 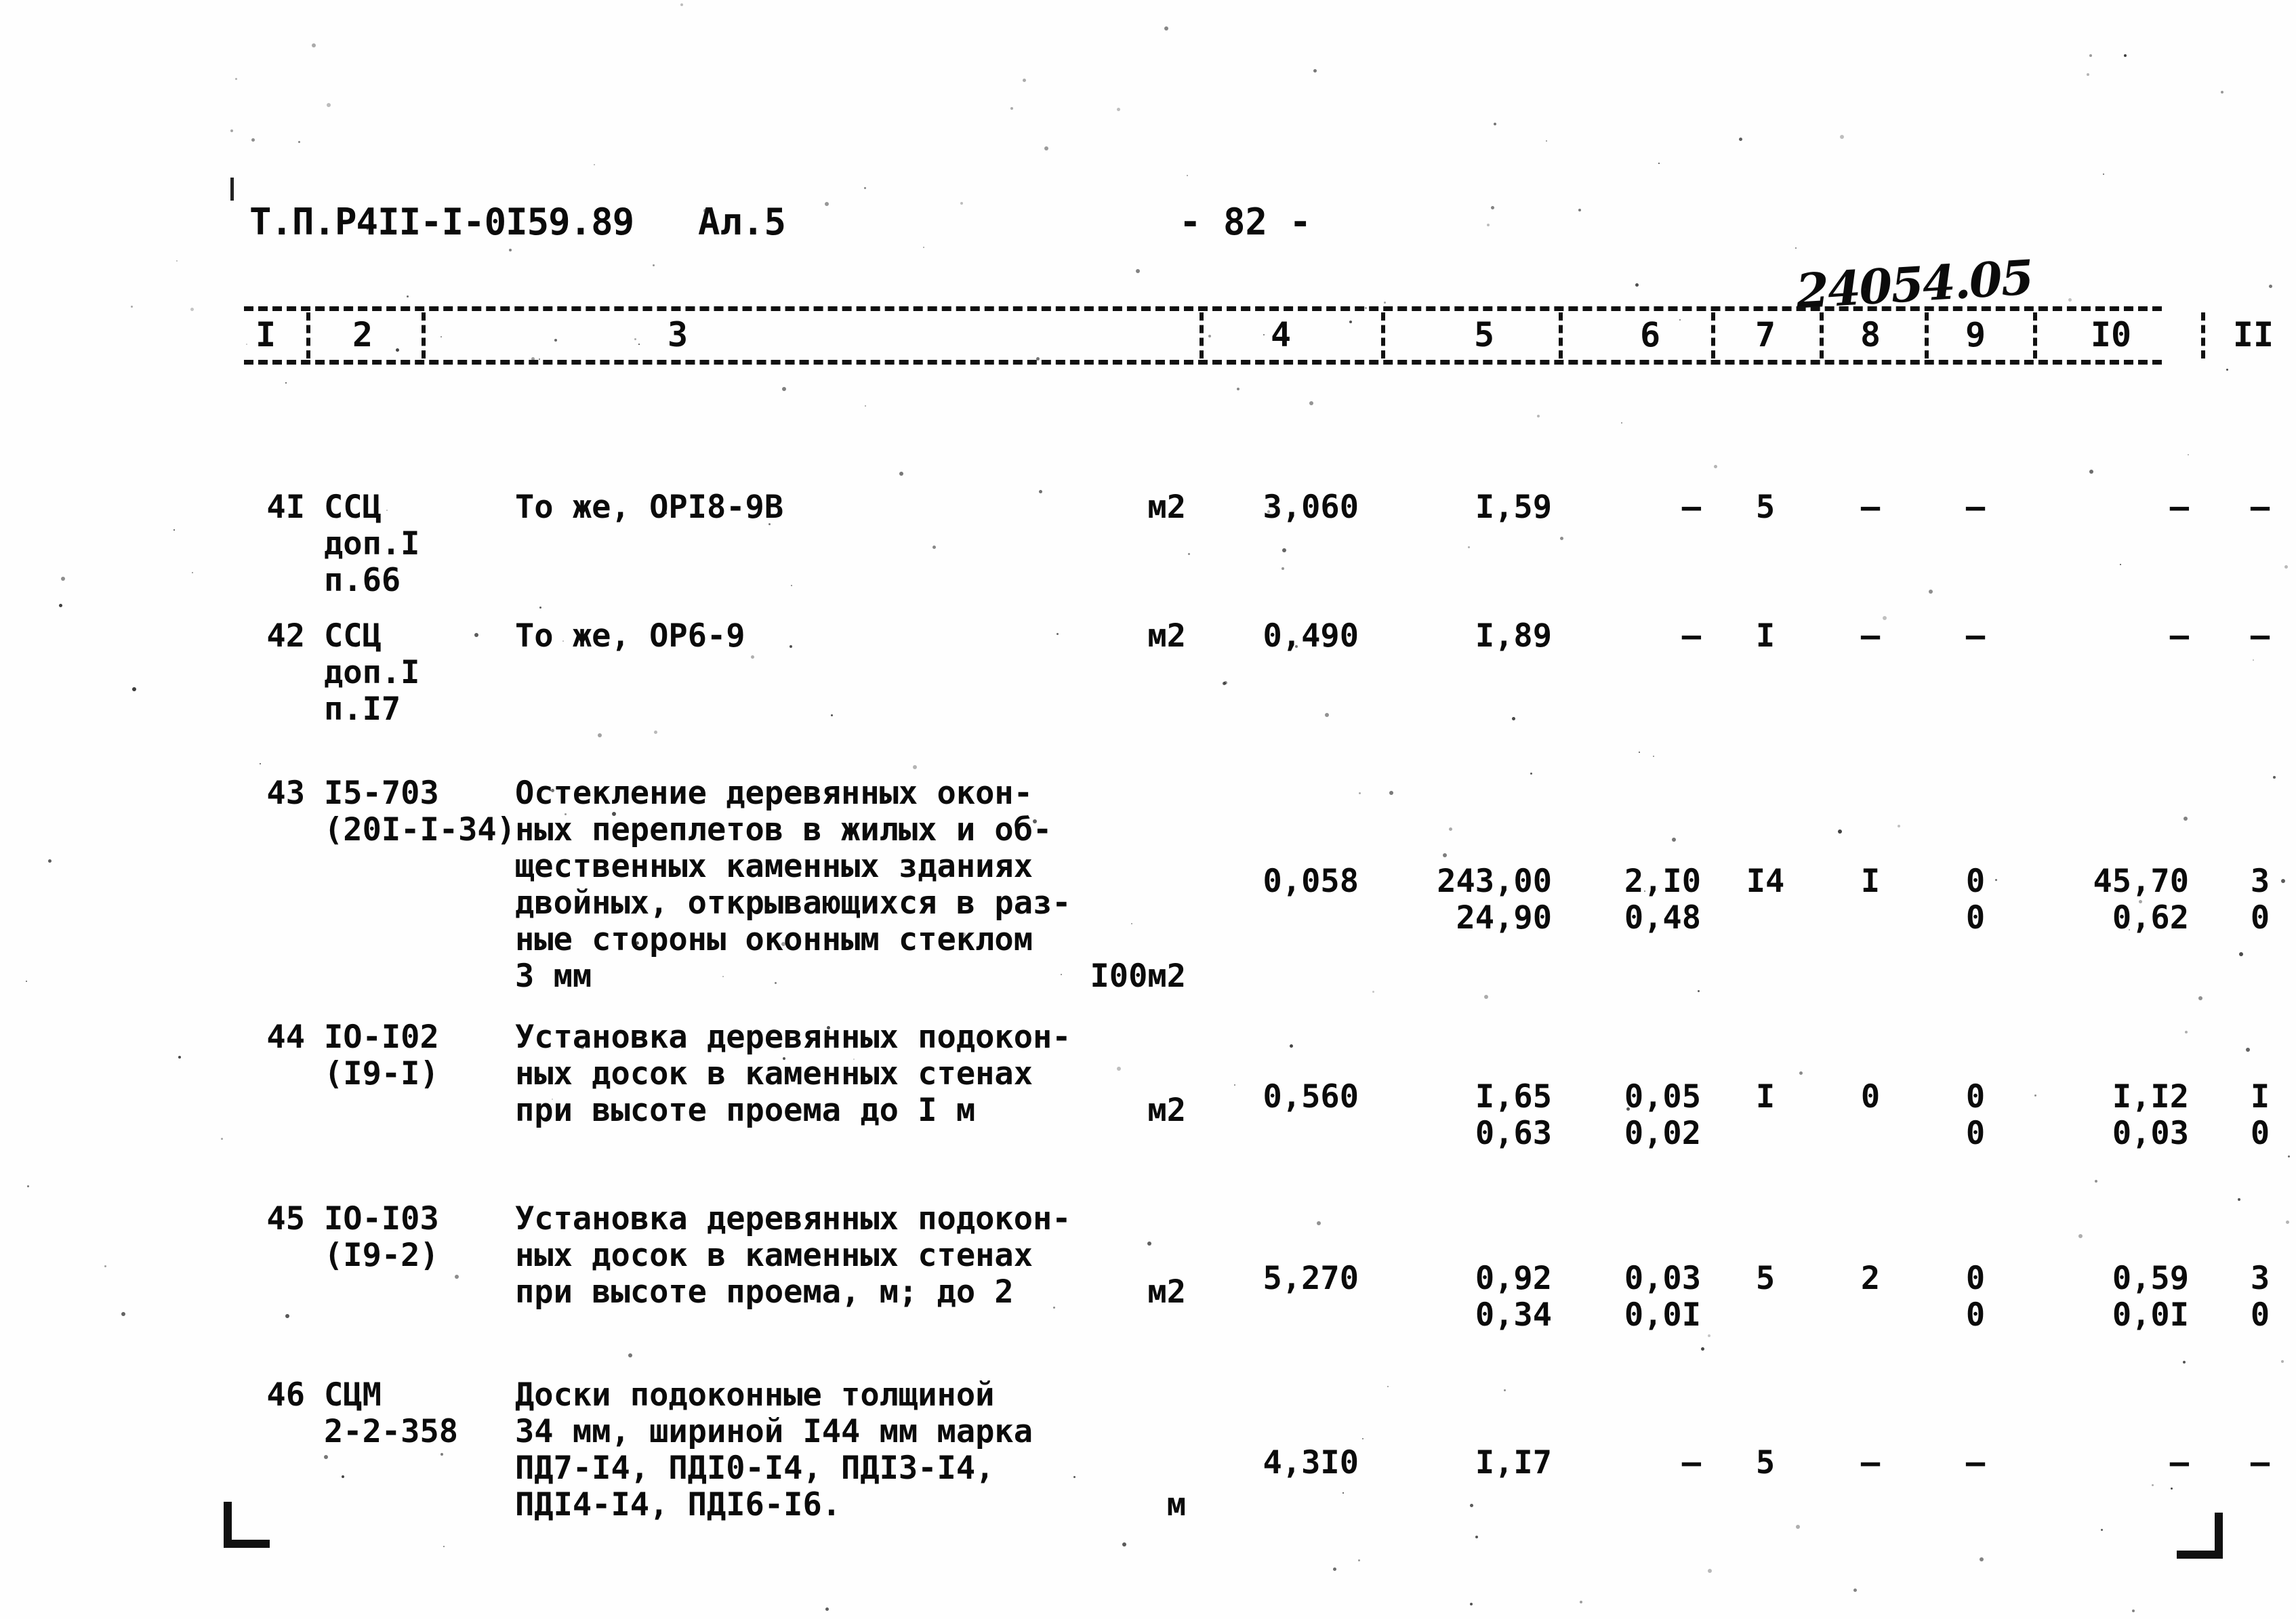 What do you see at coordinates (285, 1395) in the screenshot?
I see `row-number: 46` at bounding box center [285, 1395].